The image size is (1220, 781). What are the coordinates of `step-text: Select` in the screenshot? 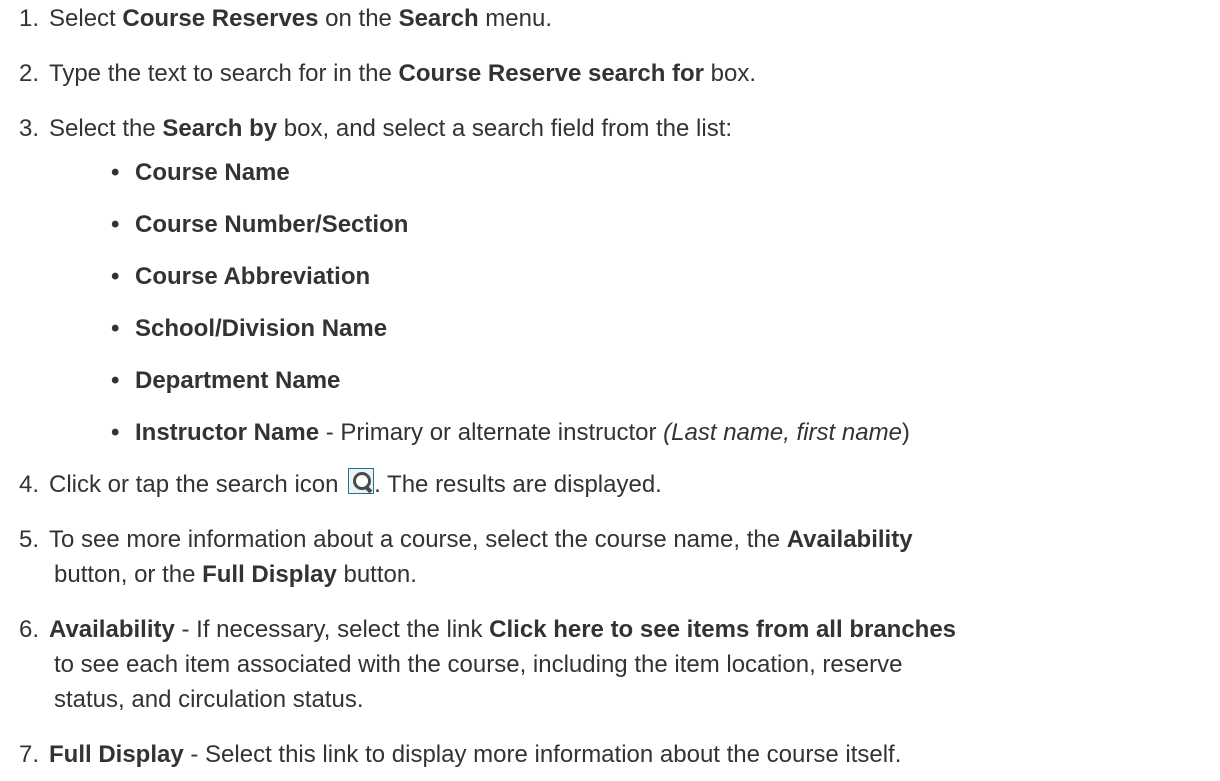 It's located at (86, 18).